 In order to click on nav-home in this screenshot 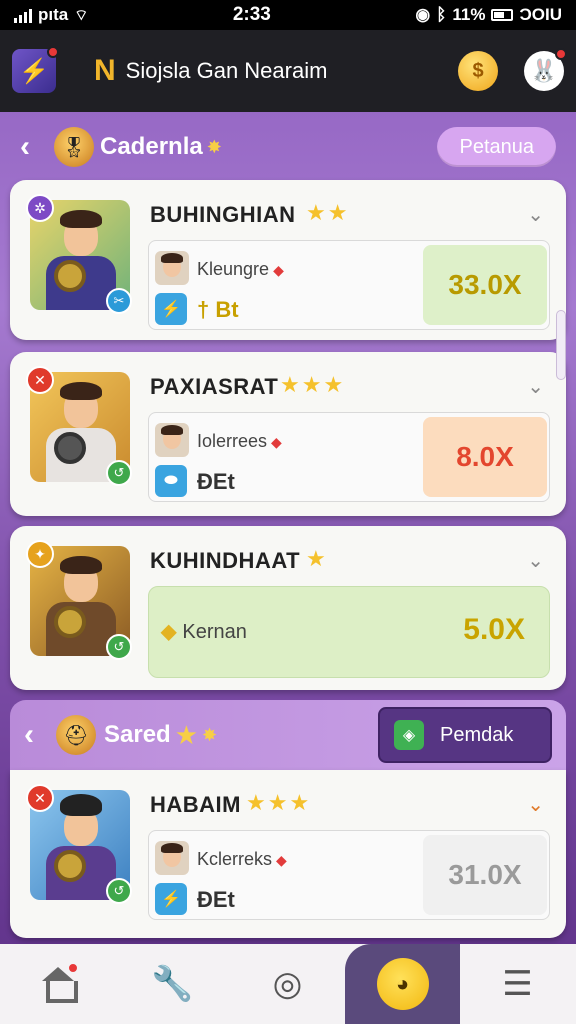, I will do `click(57, 984)`.